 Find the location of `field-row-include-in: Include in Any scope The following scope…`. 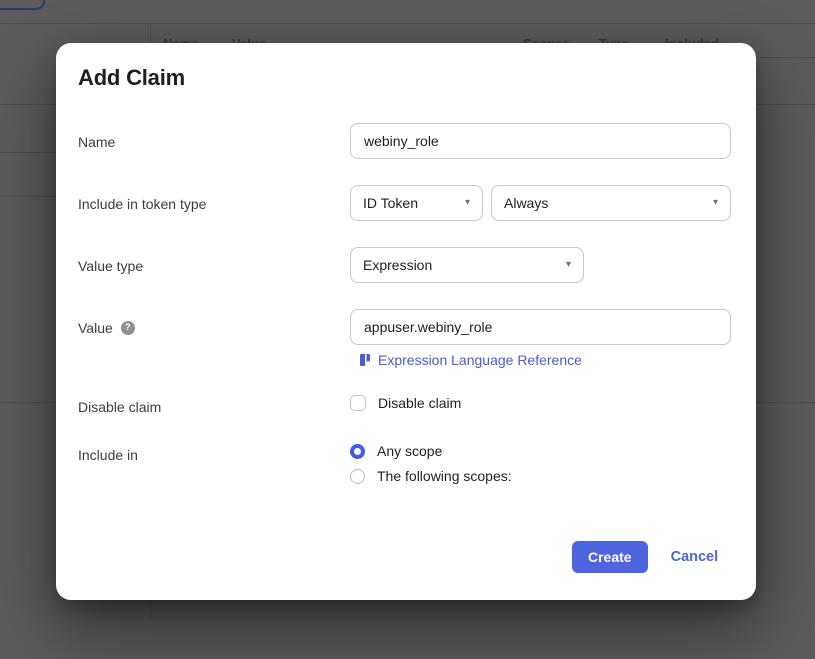

field-row-include-in: Include in Any scope The following scope… is located at coordinates (404, 463).